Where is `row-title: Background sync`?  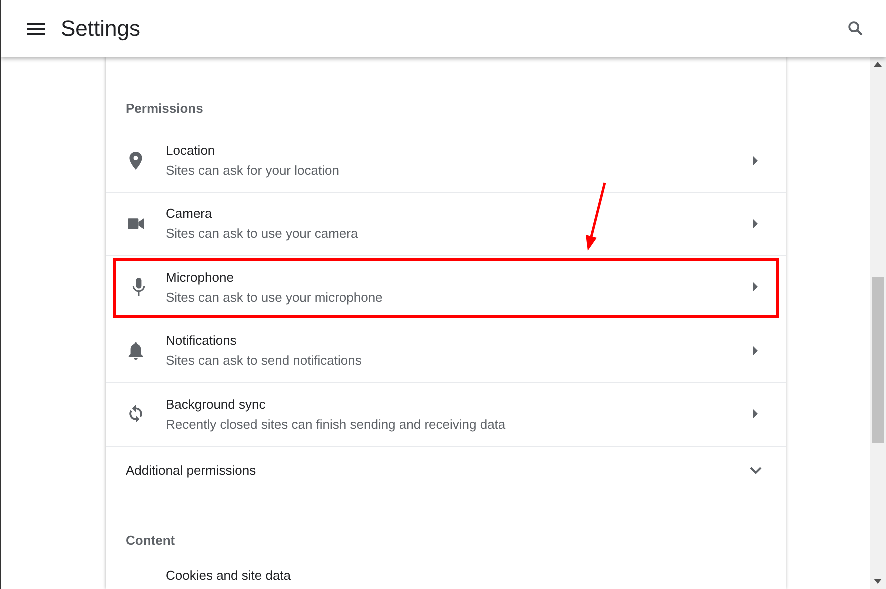 row-title: Background sync is located at coordinates (216, 404).